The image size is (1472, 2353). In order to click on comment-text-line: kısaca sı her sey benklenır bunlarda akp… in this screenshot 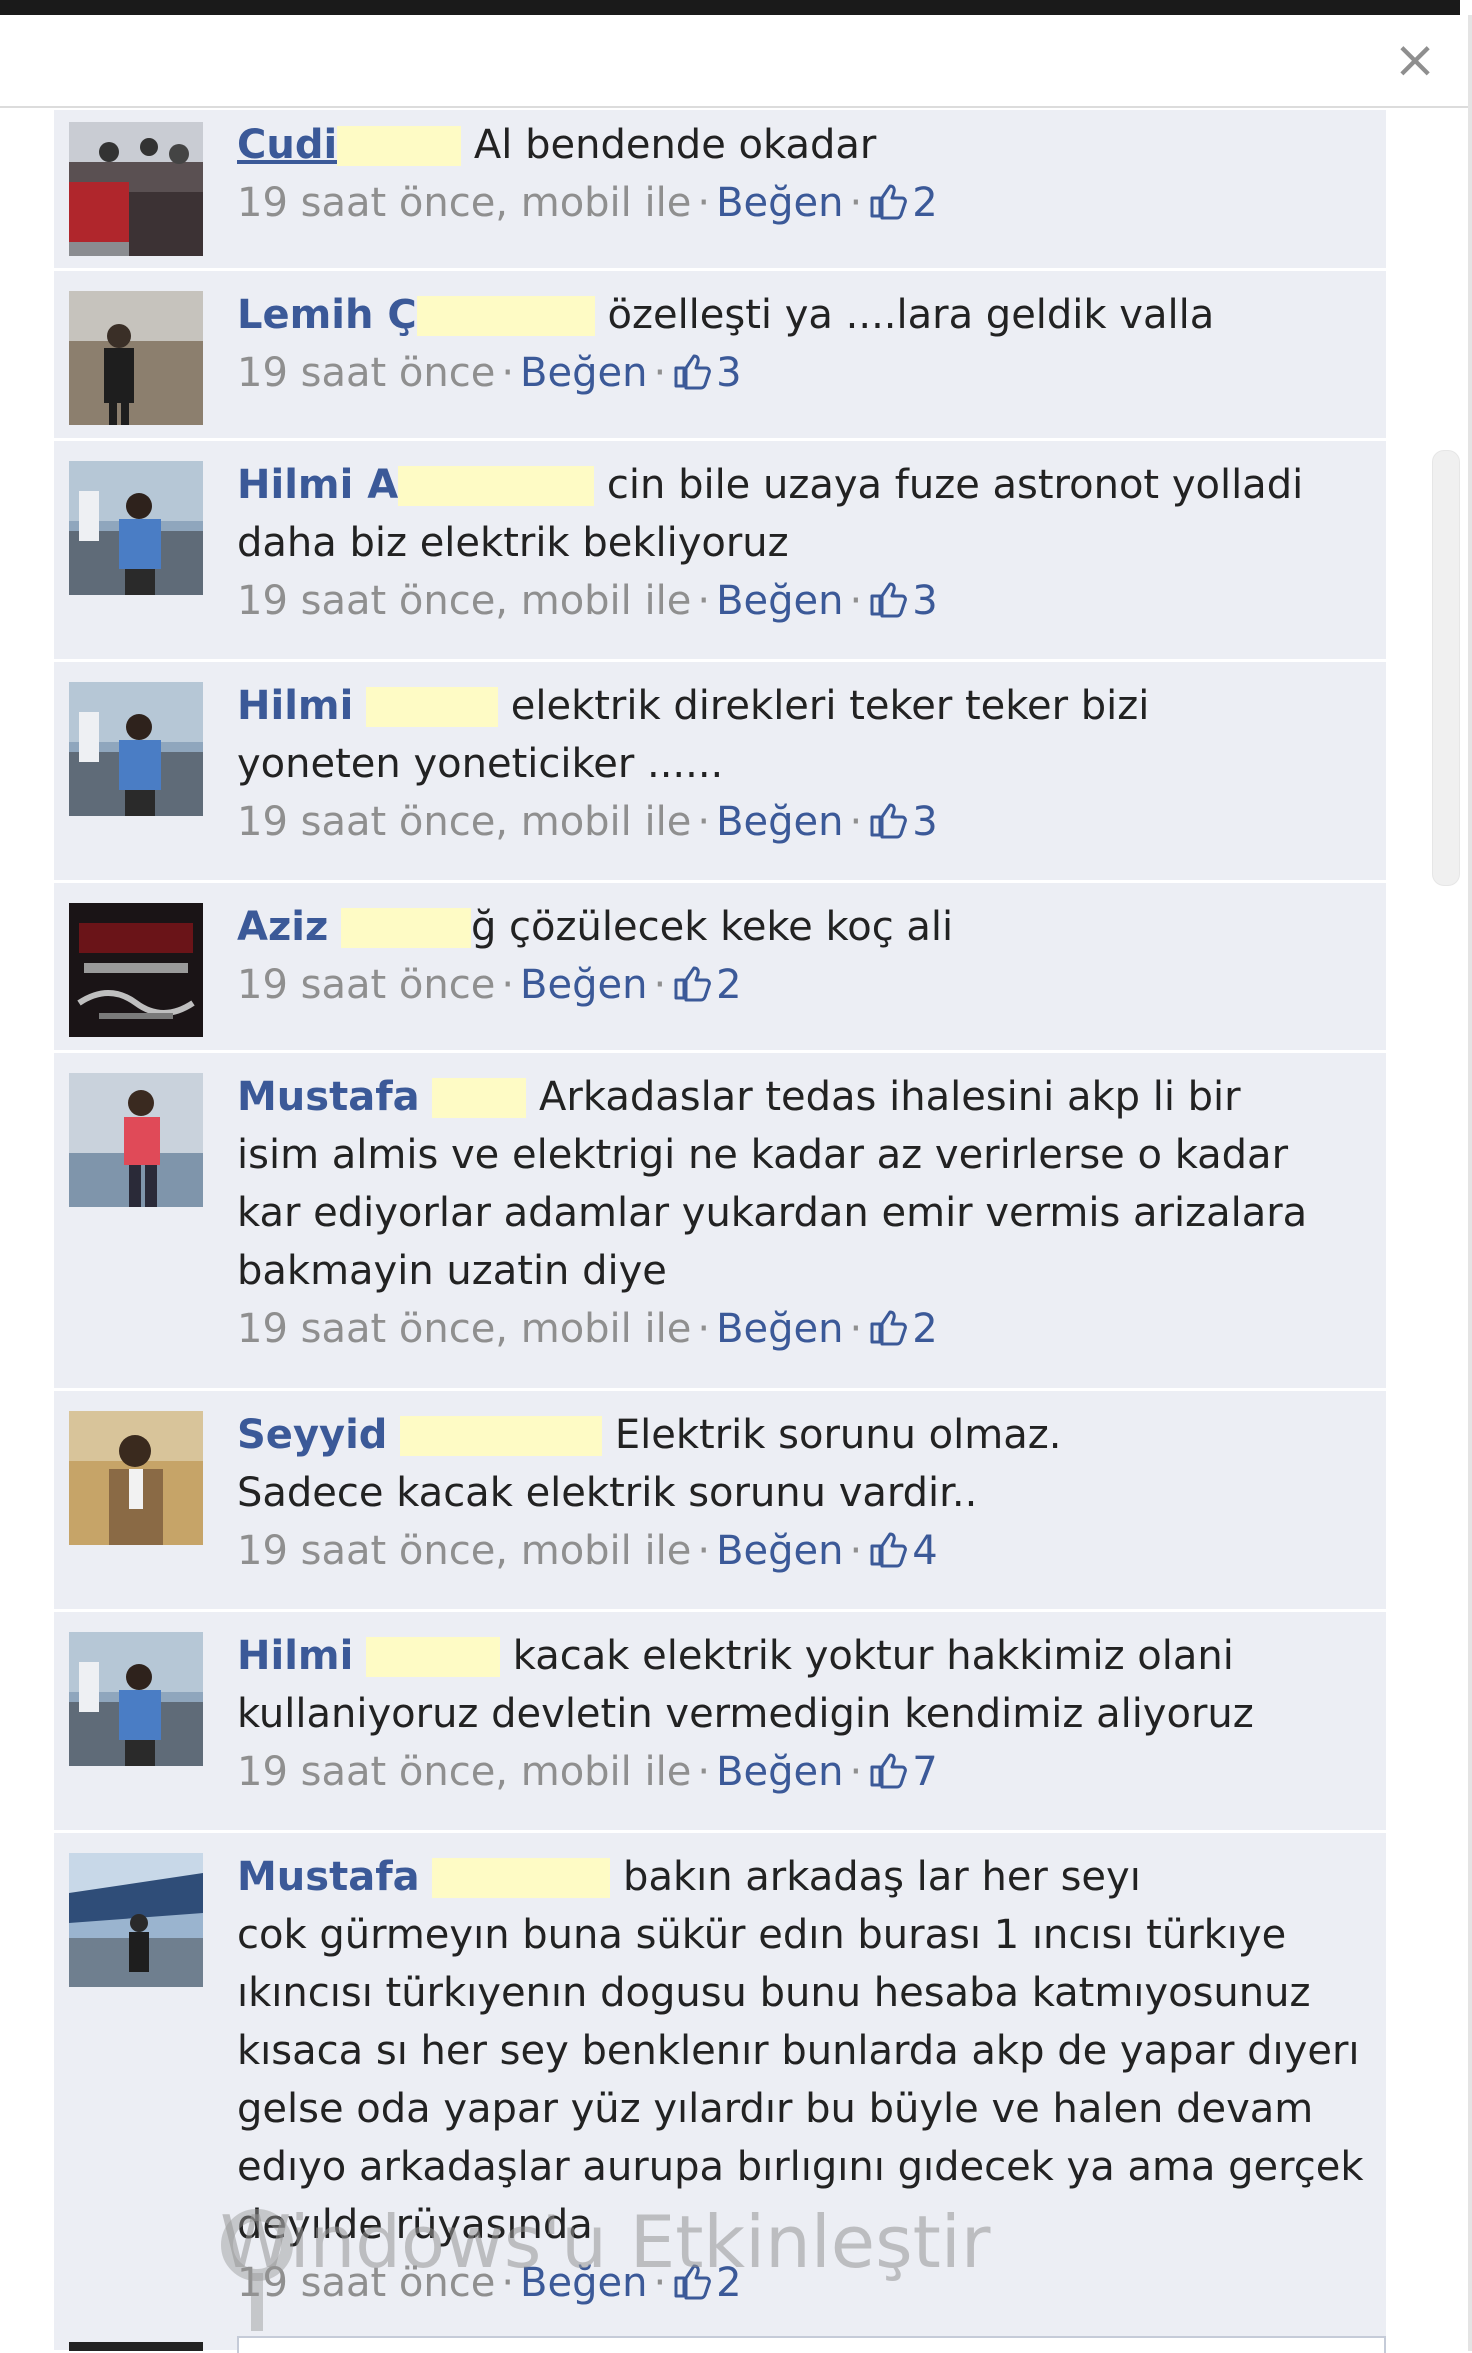, I will do `click(798, 2051)`.